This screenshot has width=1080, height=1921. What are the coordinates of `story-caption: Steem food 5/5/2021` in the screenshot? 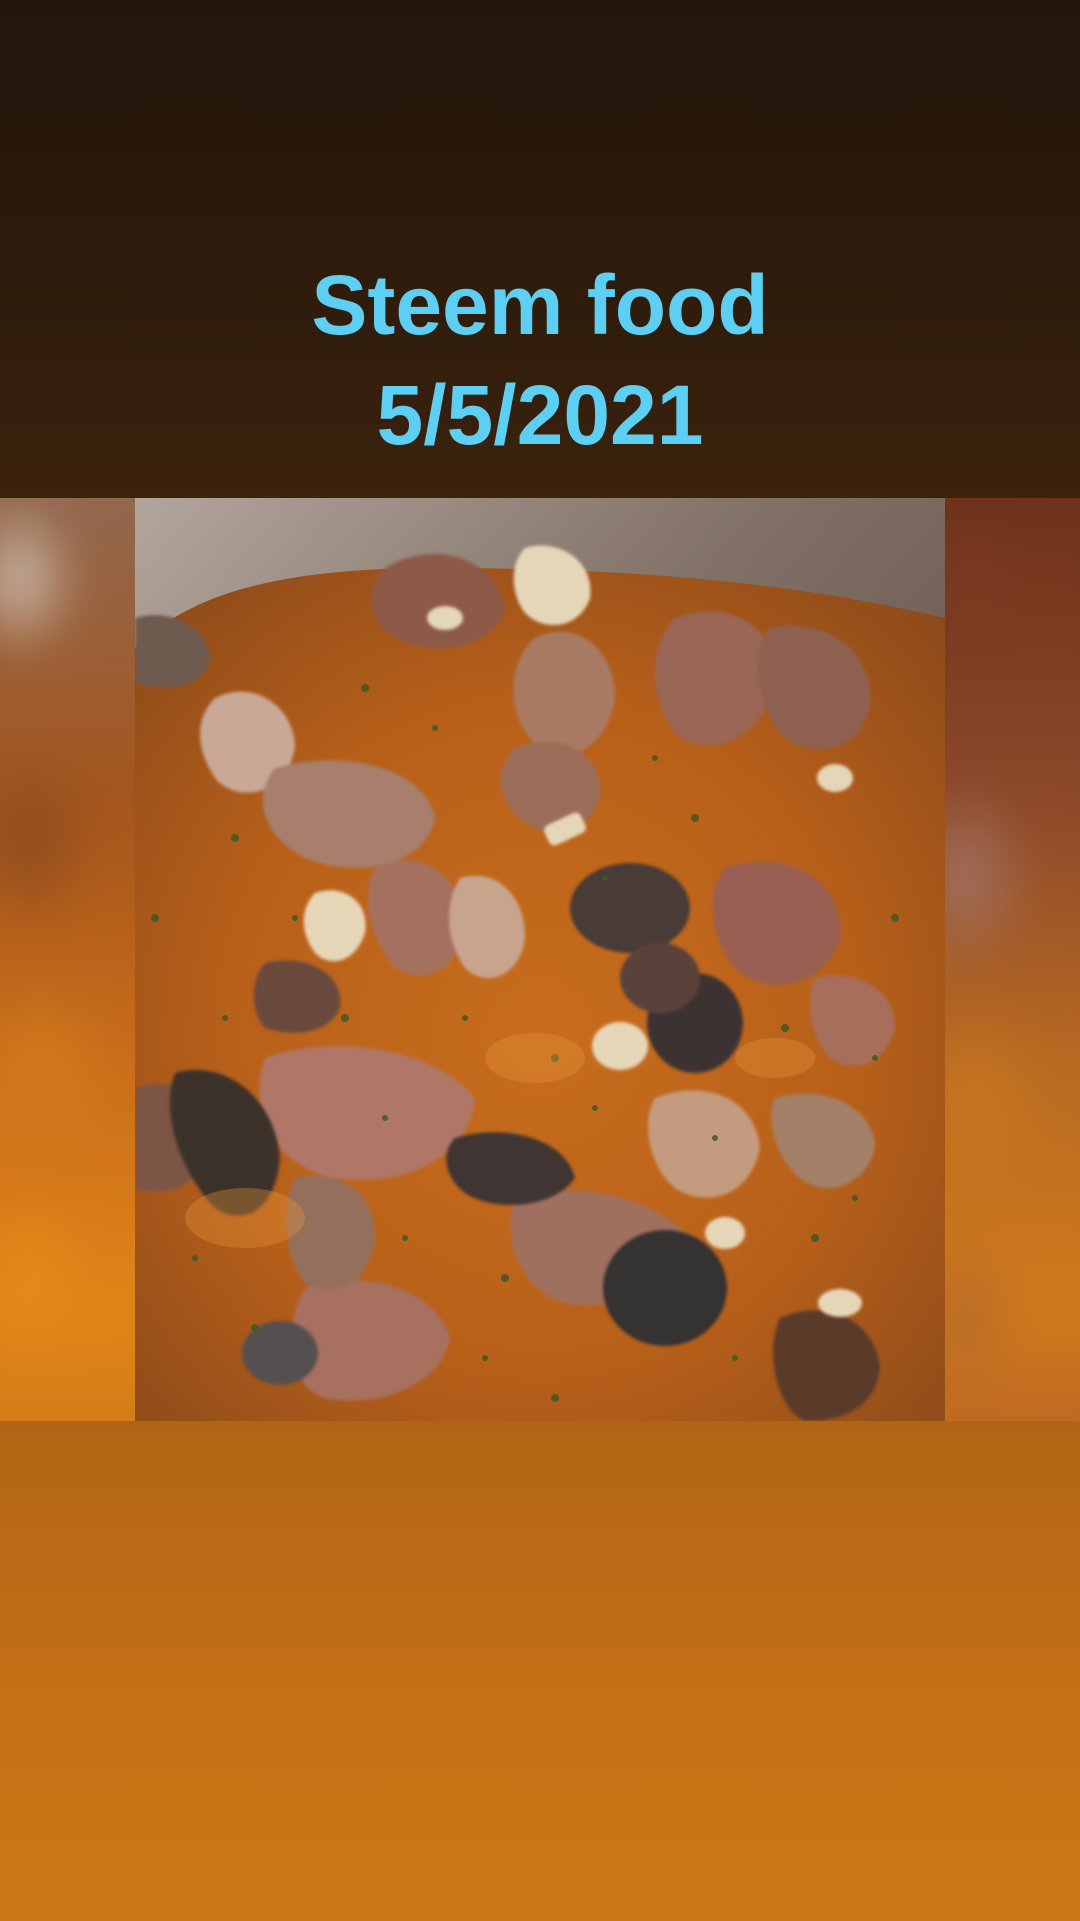 It's located at (540, 360).